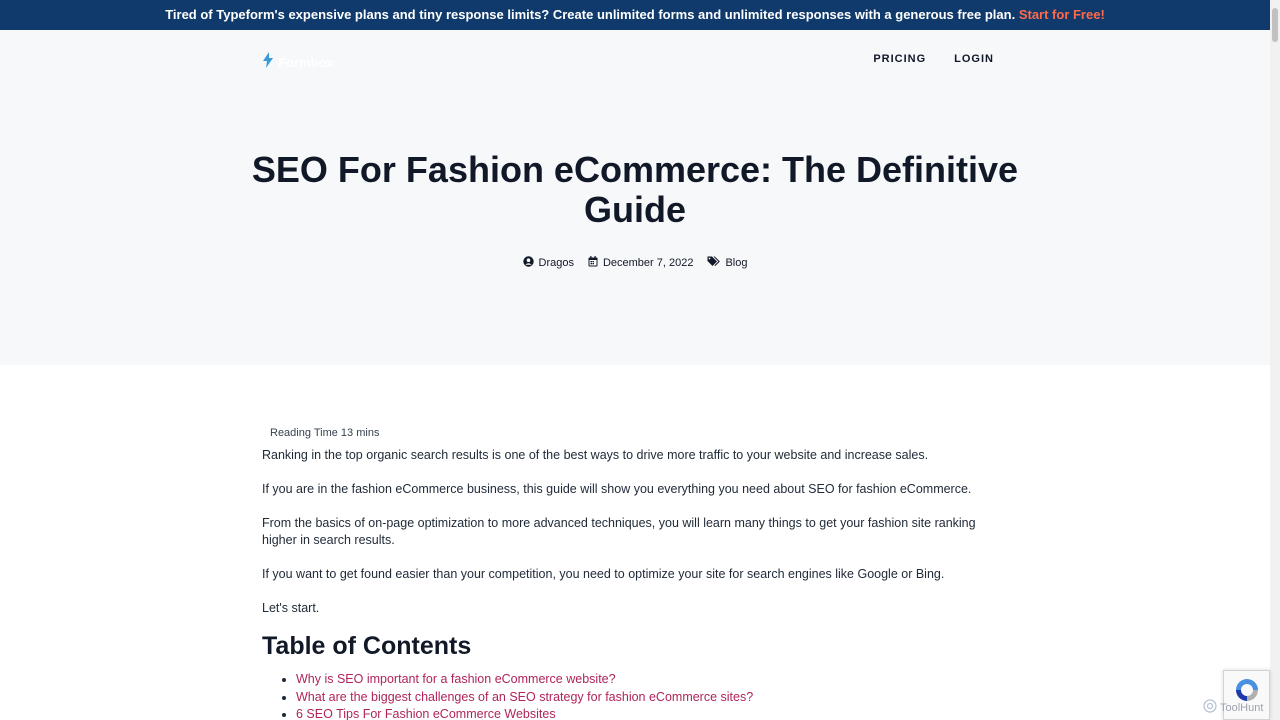 The height and width of the screenshot is (720, 1280). Describe the element at coordinates (1275, 360) in the screenshot. I see `page-scrollbar` at that location.